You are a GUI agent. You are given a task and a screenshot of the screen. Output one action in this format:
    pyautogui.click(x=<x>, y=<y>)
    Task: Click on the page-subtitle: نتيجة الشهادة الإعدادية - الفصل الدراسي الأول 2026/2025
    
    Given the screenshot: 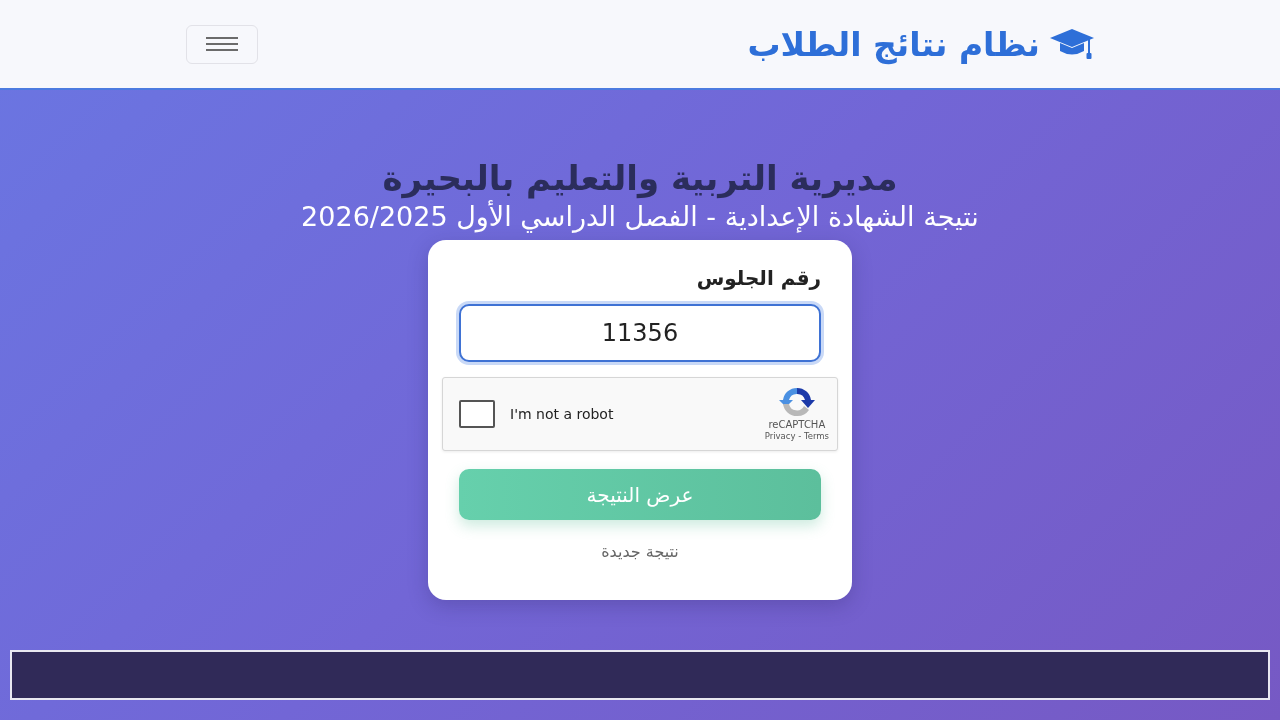 What is the action you would take?
    pyautogui.click(x=640, y=217)
    